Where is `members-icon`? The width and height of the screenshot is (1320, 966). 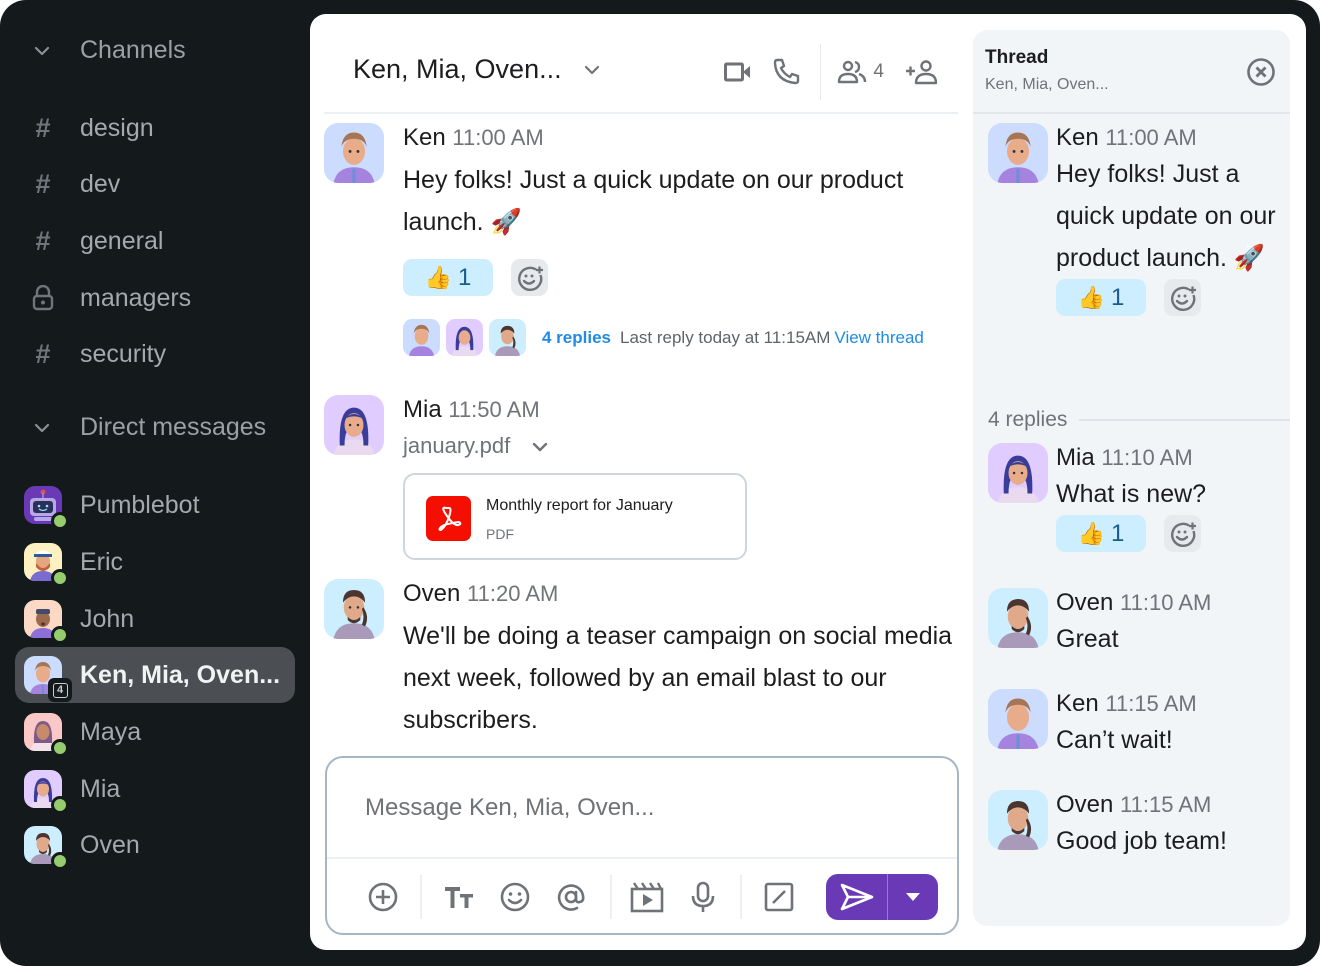 members-icon is located at coordinates (852, 72).